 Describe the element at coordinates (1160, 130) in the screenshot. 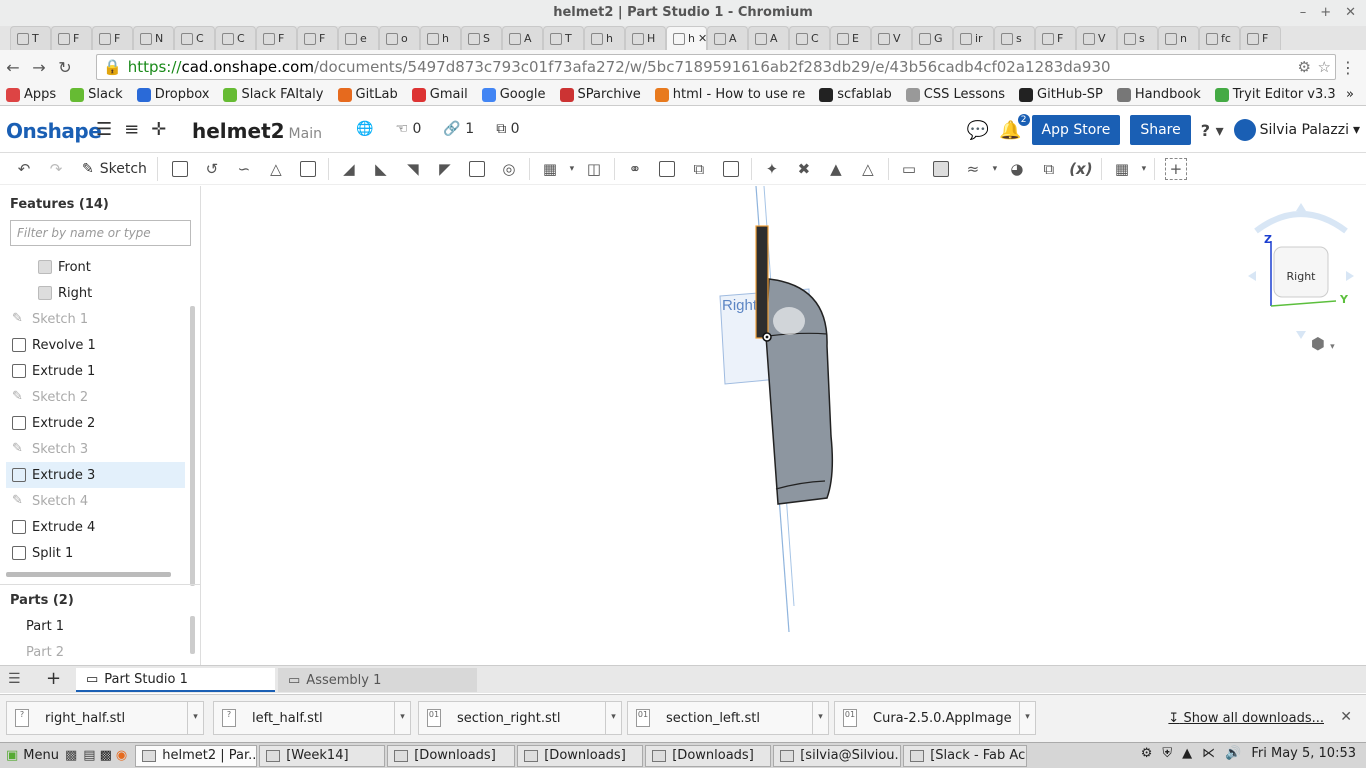

I see `share-button: Share` at that location.